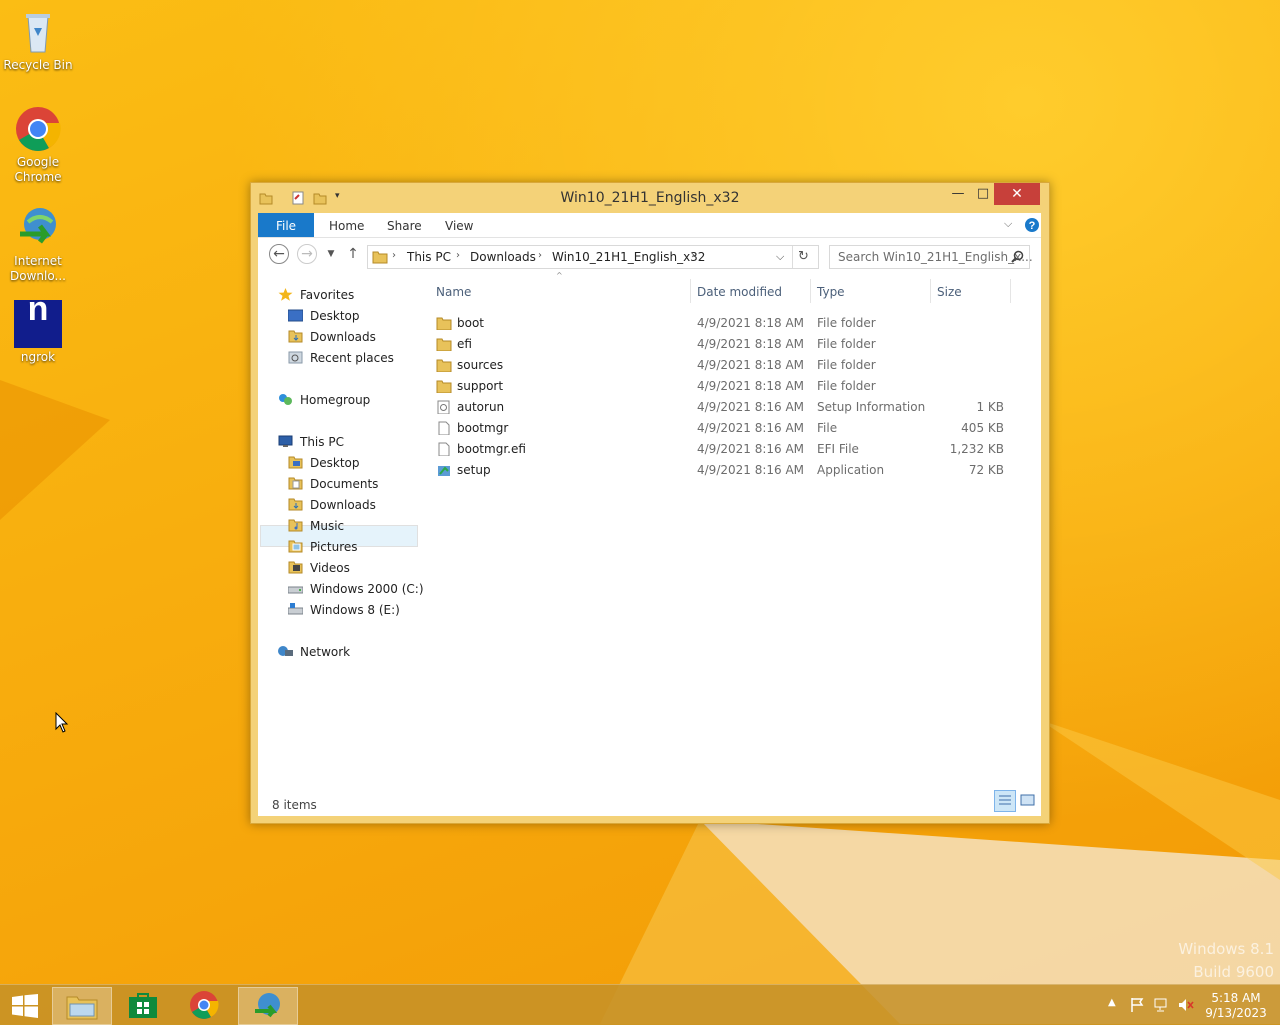 This screenshot has height=1025, width=1280. I want to click on search-icon, so click(1017, 256).